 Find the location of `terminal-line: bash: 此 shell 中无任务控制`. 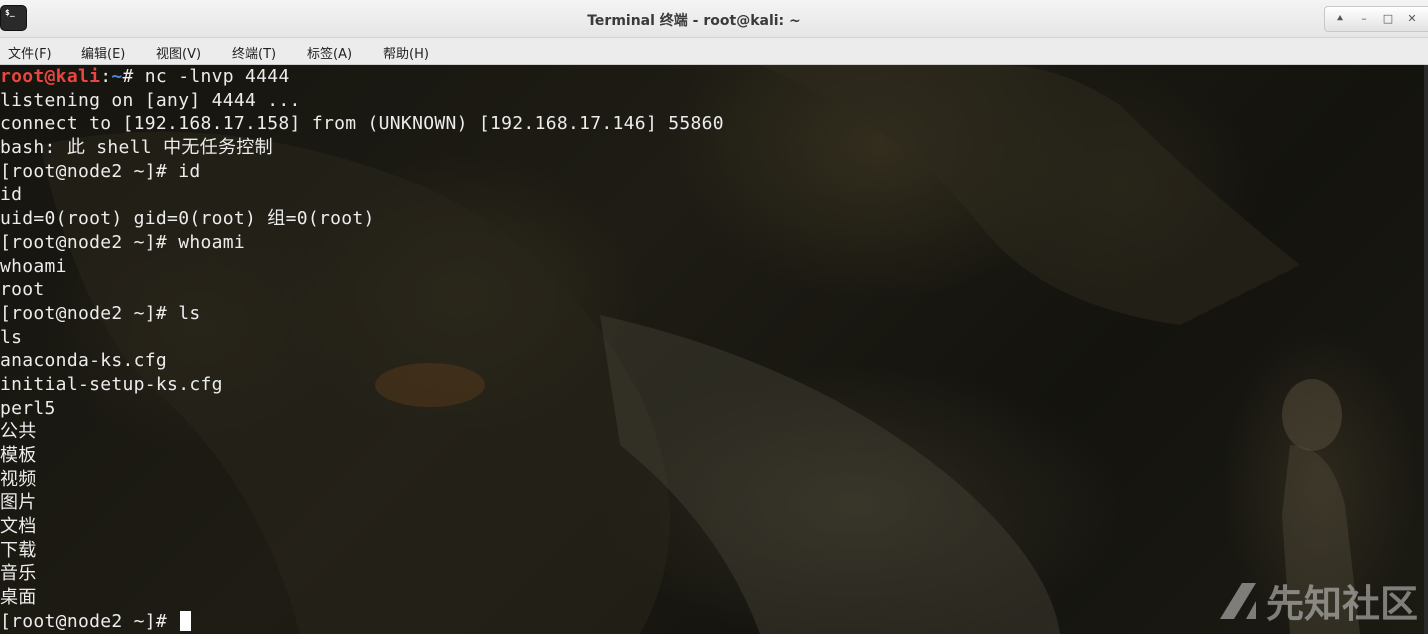

terminal-line: bash: 此 shell 中无任务控制 is located at coordinates (136, 148).